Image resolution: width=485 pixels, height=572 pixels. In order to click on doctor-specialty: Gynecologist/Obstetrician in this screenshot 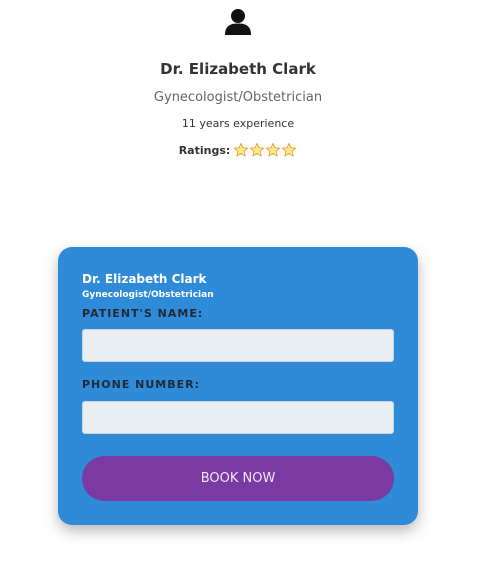, I will do `click(238, 97)`.